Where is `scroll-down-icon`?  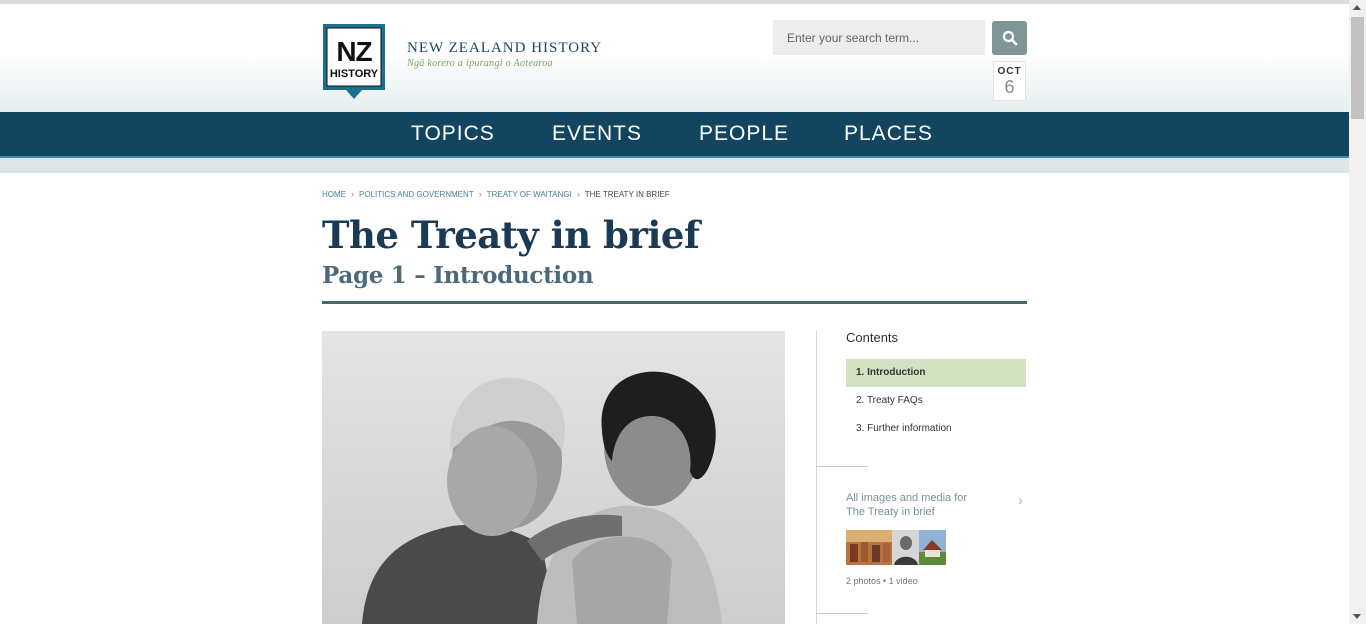 scroll-down-icon is located at coordinates (1357, 616).